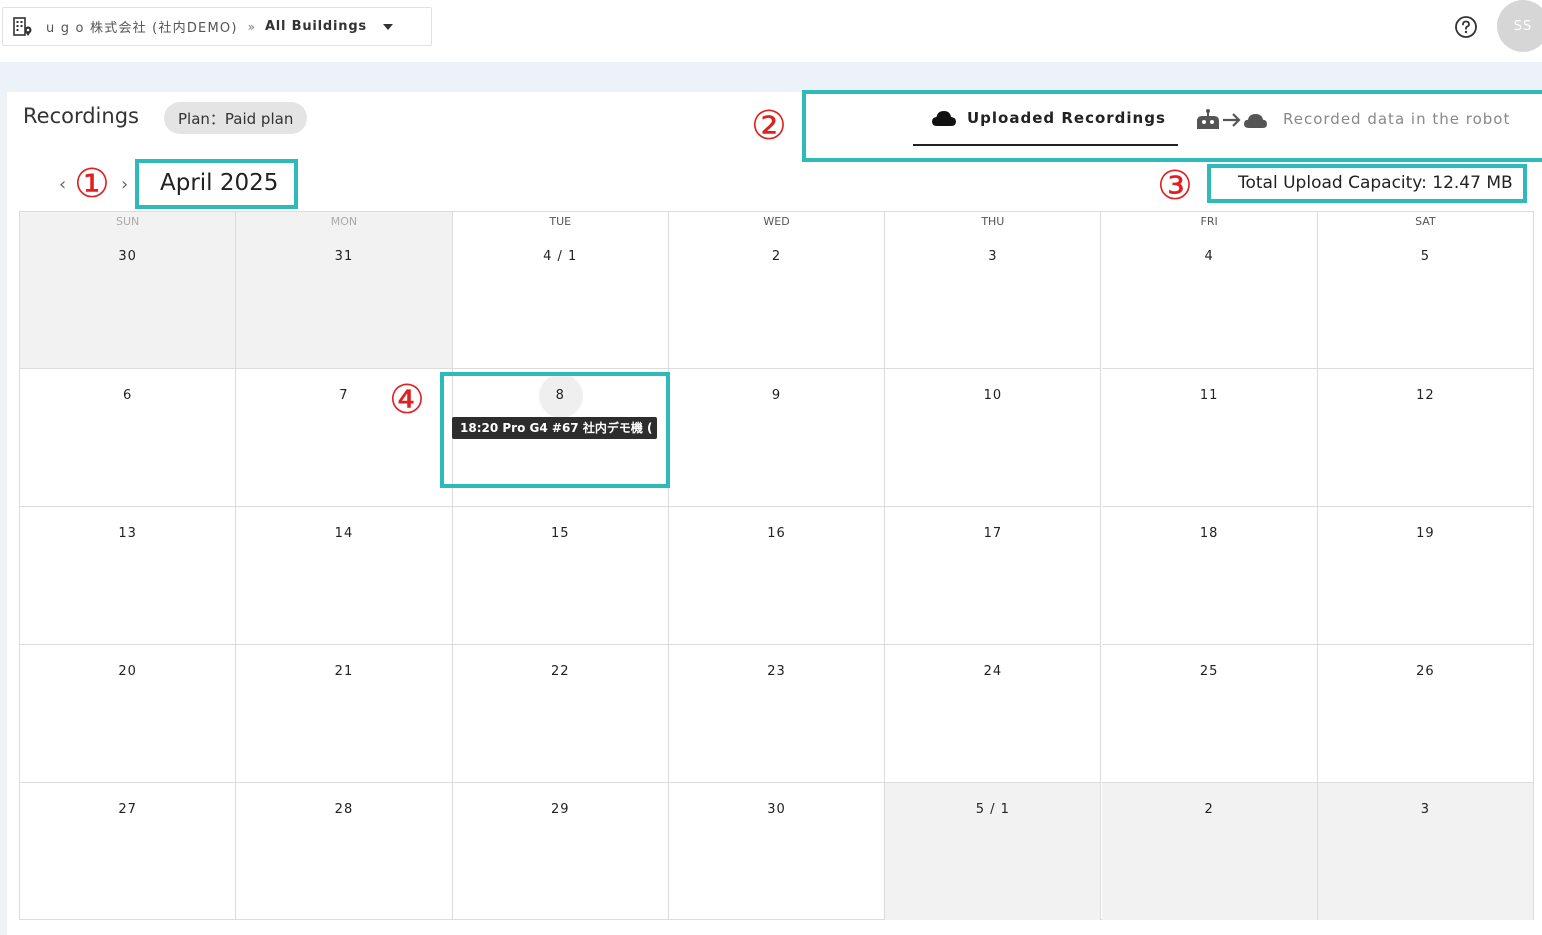  What do you see at coordinates (769, 126) in the screenshot?
I see `annotation-marker-2: ②` at bounding box center [769, 126].